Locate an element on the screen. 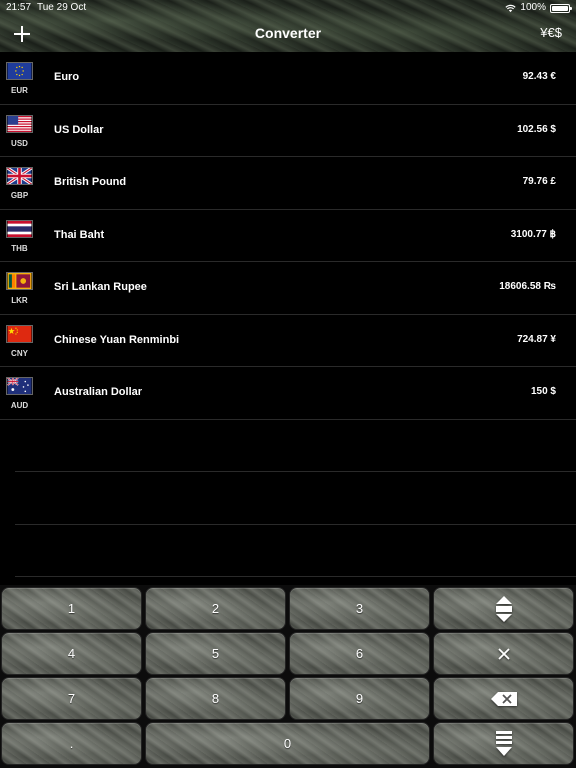  currency-select-button: ¥€$ is located at coordinates (551, 32).